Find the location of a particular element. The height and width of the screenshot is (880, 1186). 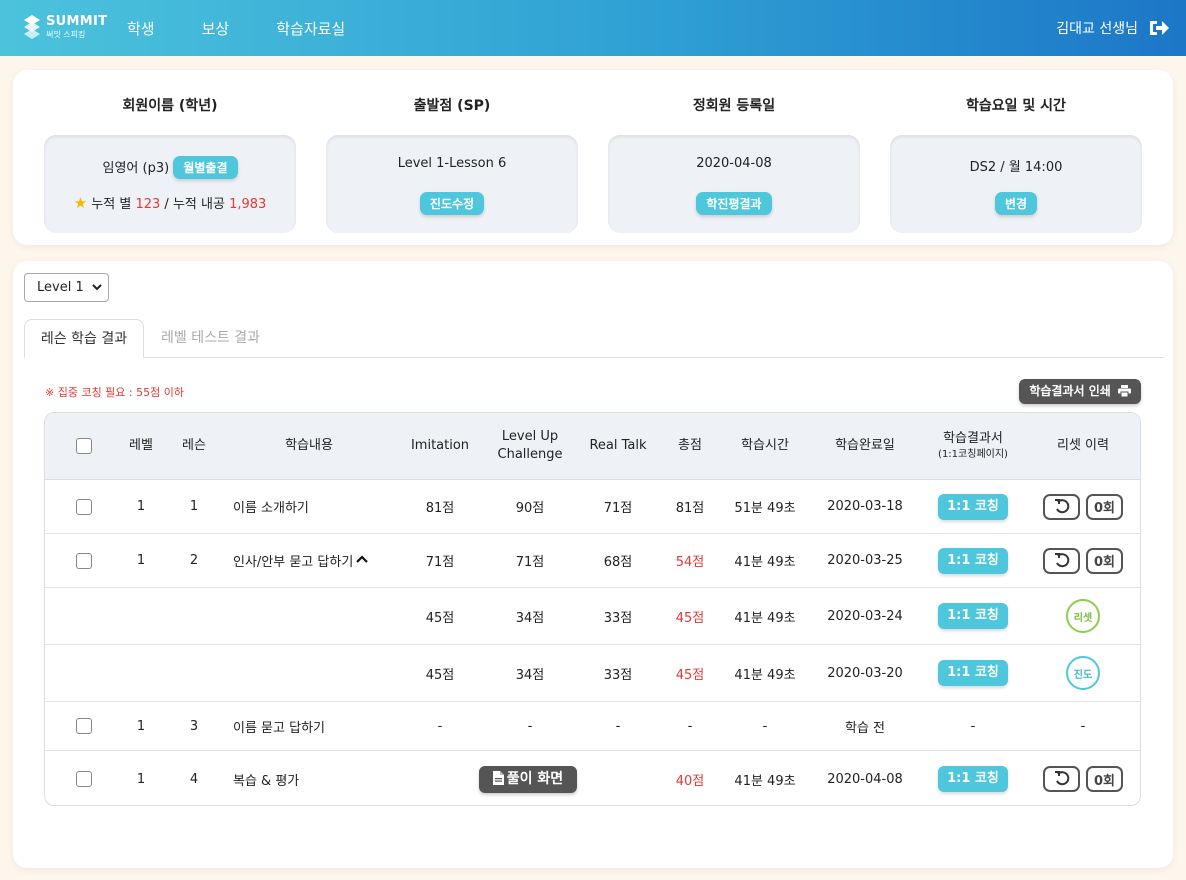

row-content: 이름 묻고 답하기 is located at coordinates (279, 728).